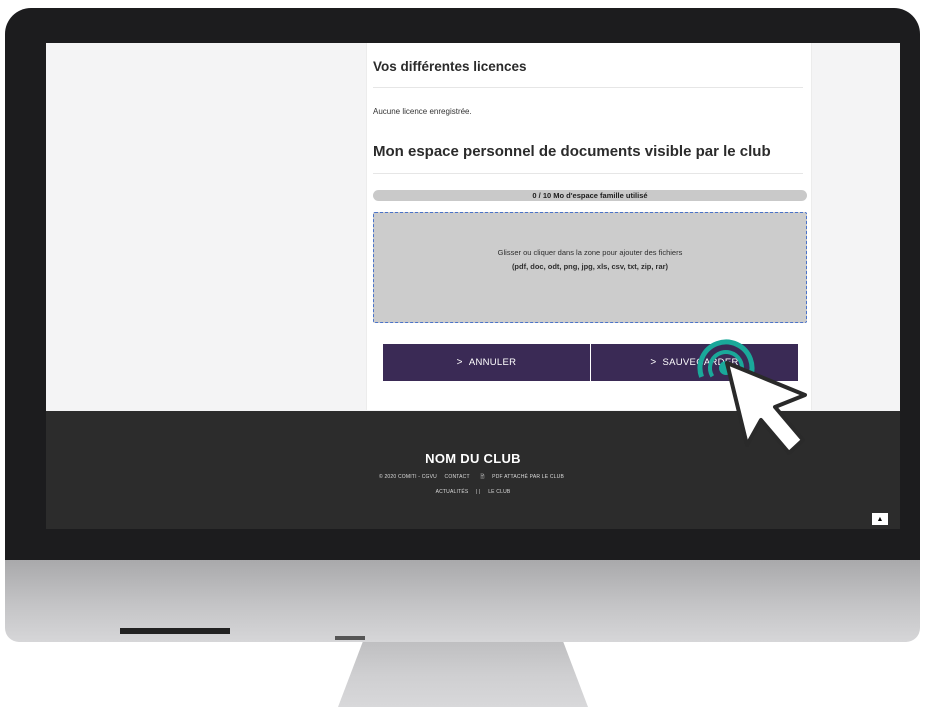  I want to click on licences-title: Vos différentes licences, so click(450, 66).